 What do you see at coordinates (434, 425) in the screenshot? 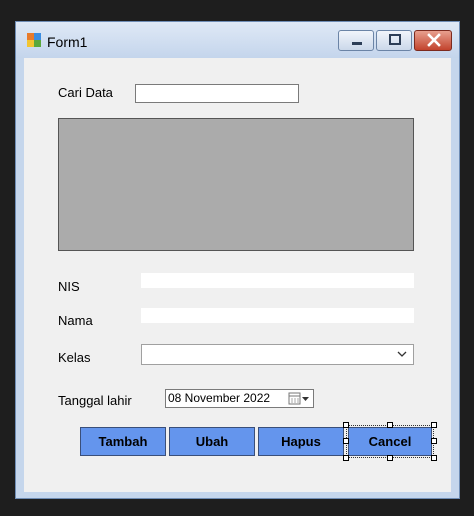
I see `resize-handle-top-right` at bounding box center [434, 425].